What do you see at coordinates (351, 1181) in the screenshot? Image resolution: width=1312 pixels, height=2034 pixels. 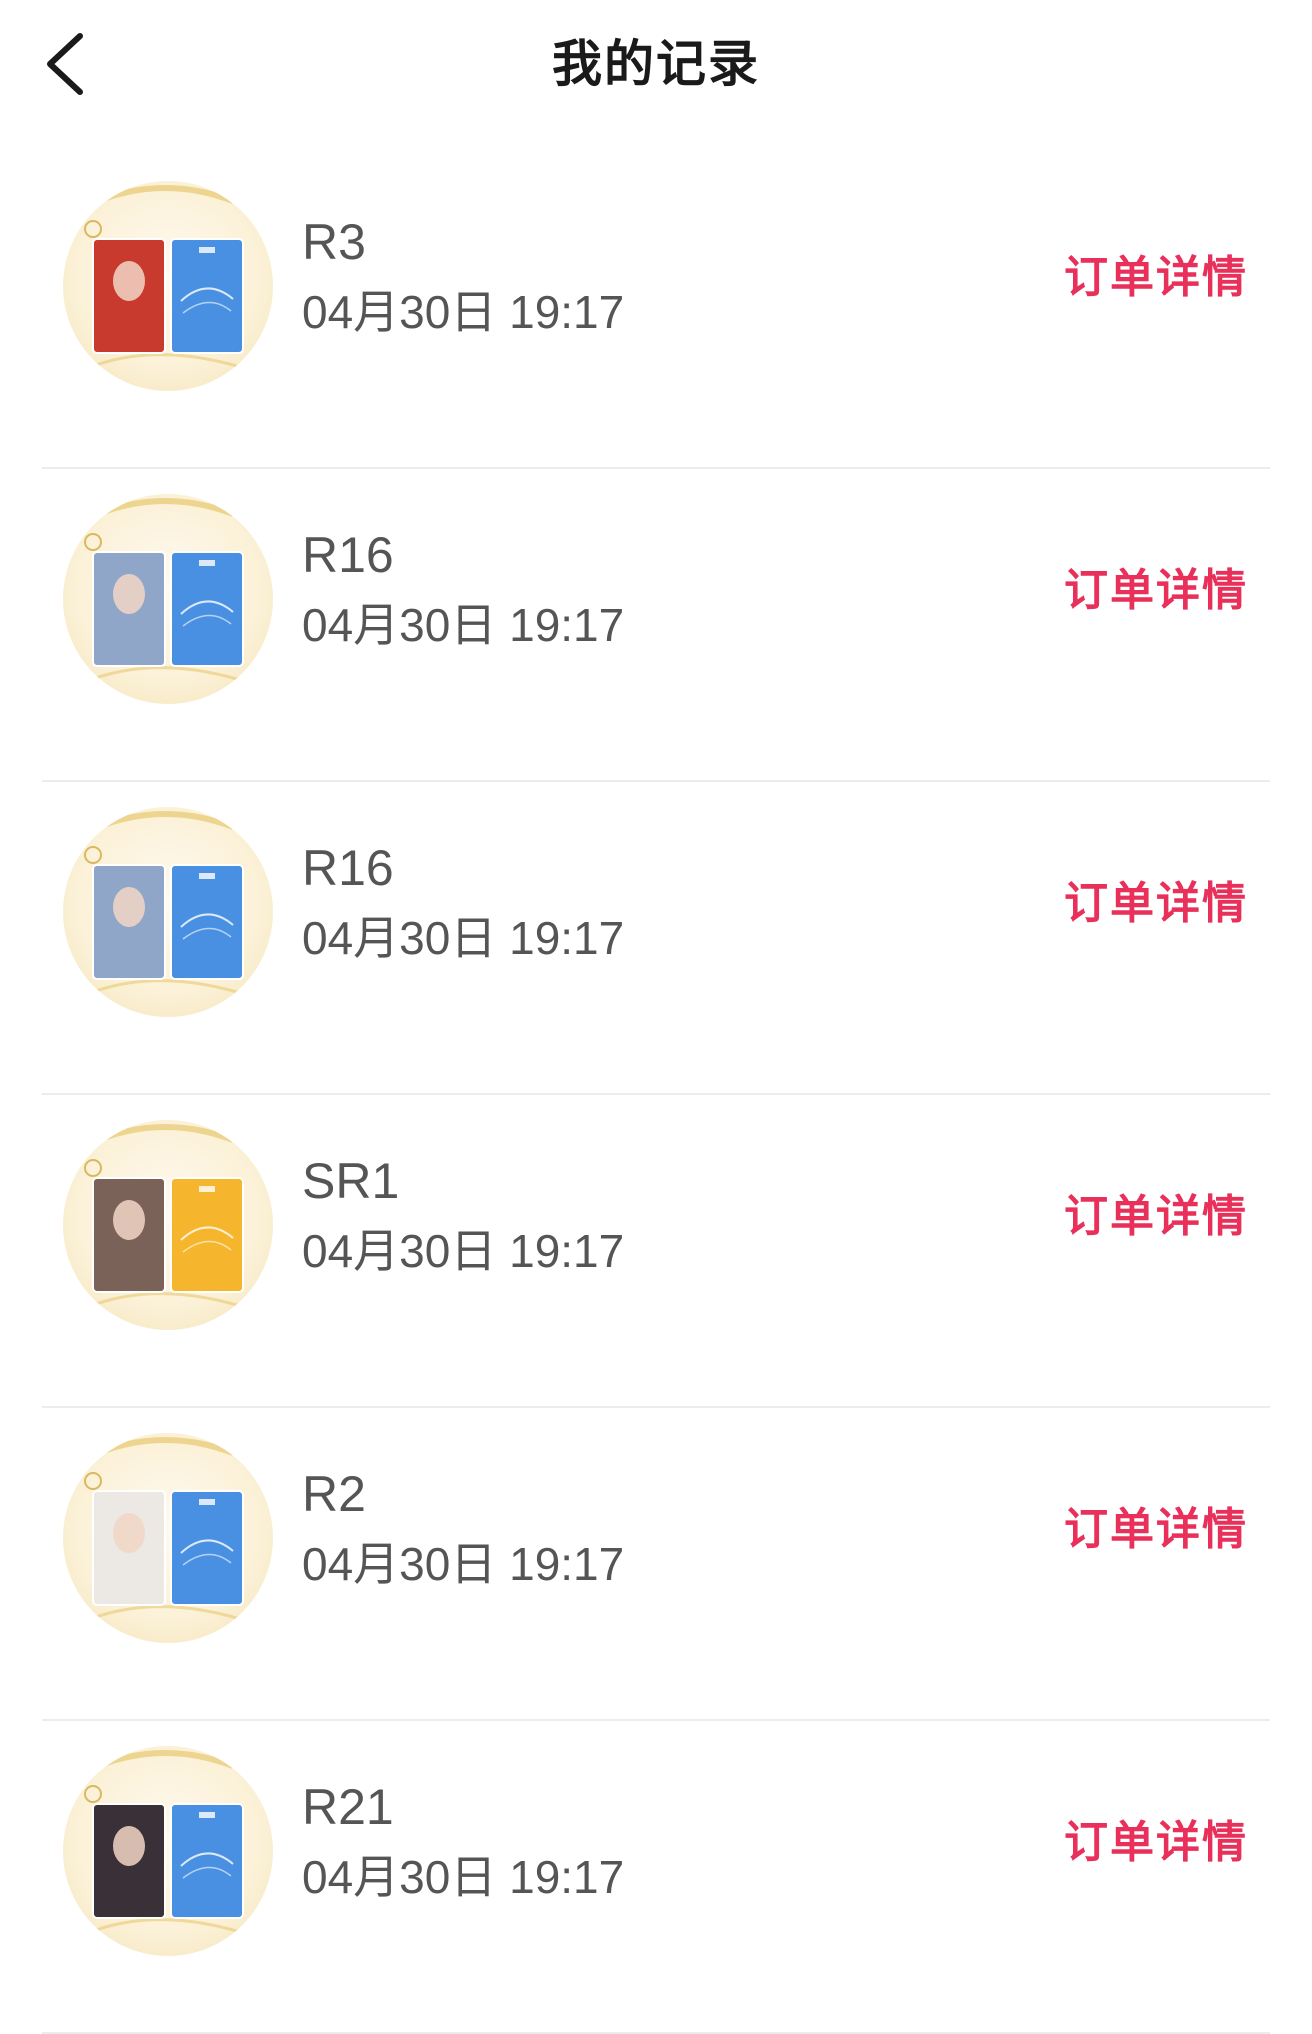 I see `card-name: SR1` at bounding box center [351, 1181].